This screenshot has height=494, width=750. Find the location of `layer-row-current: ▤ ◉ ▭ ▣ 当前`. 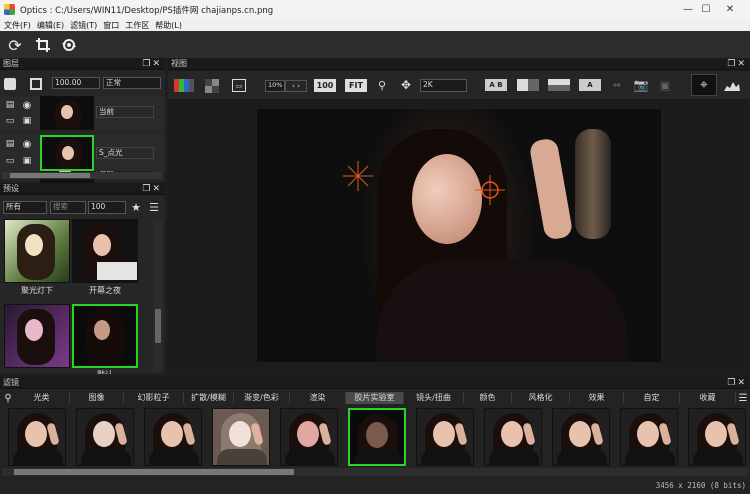

layer-row-current: ▤ ◉ ▭ ▣ 当前 is located at coordinates (82, 113).